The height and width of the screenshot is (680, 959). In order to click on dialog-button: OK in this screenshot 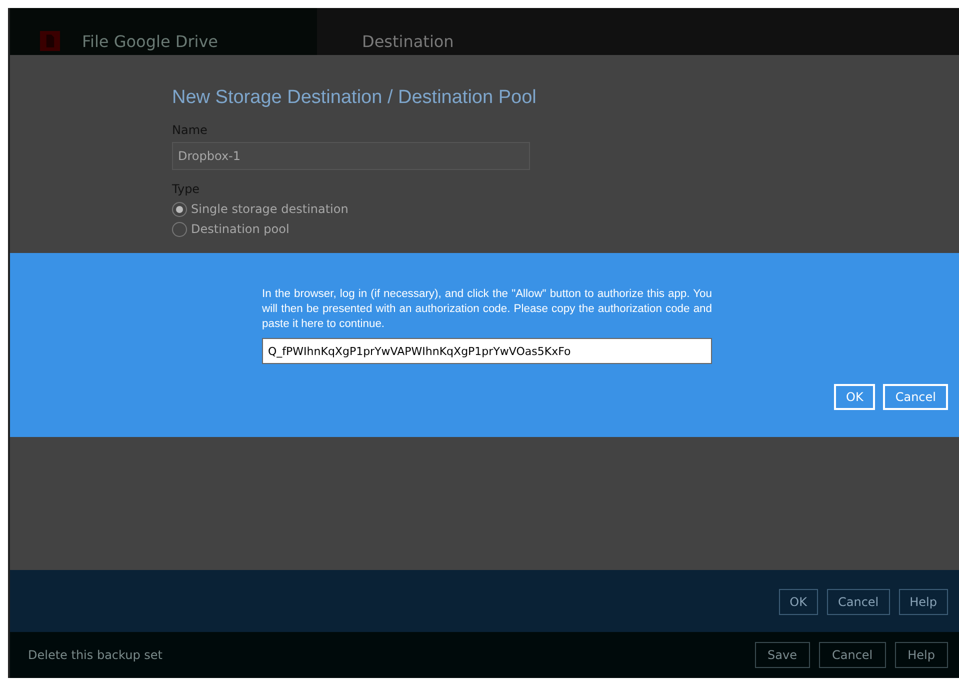, I will do `click(855, 397)`.